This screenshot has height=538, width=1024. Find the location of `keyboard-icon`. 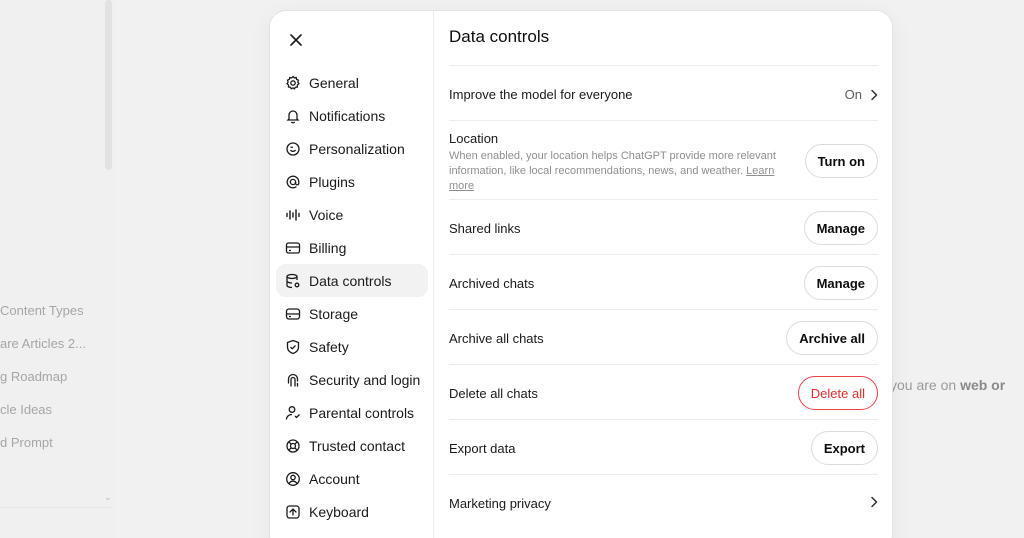

keyboard-icon is located at coordinates (293, 512).